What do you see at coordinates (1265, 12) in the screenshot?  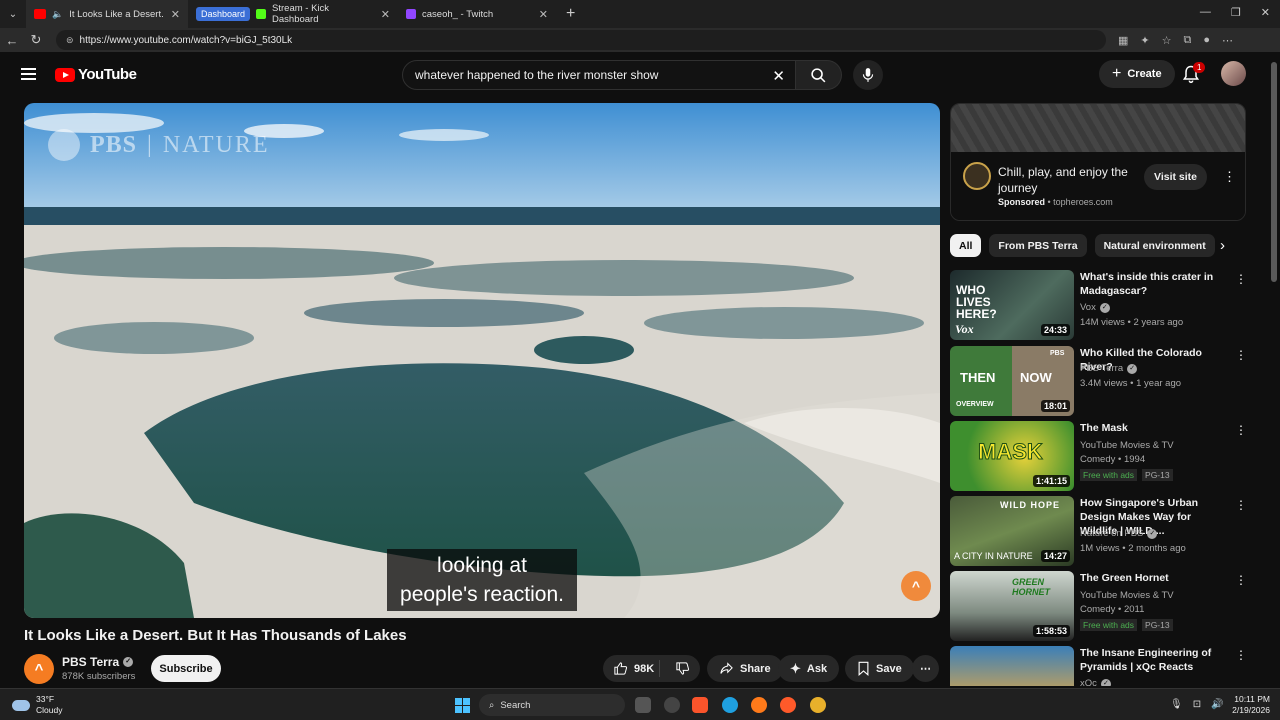 I see `window-close-icon: ✕` at bounding box center [1265, 12].